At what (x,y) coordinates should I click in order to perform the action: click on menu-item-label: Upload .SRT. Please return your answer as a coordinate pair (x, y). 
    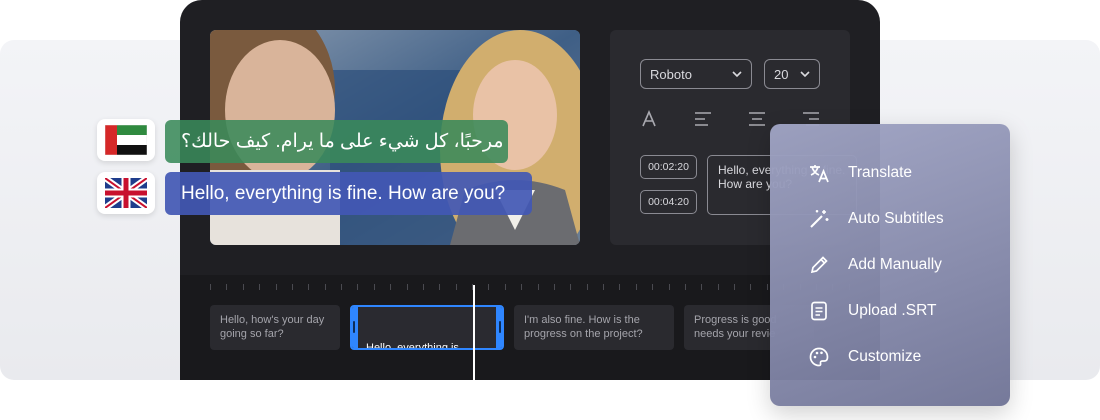
    Looking at the image, I should click on (892, 310).